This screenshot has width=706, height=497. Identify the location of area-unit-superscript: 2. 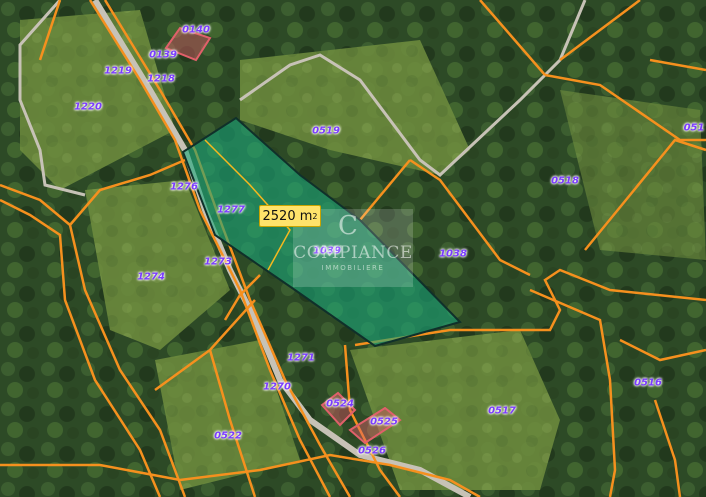
(315, 216).